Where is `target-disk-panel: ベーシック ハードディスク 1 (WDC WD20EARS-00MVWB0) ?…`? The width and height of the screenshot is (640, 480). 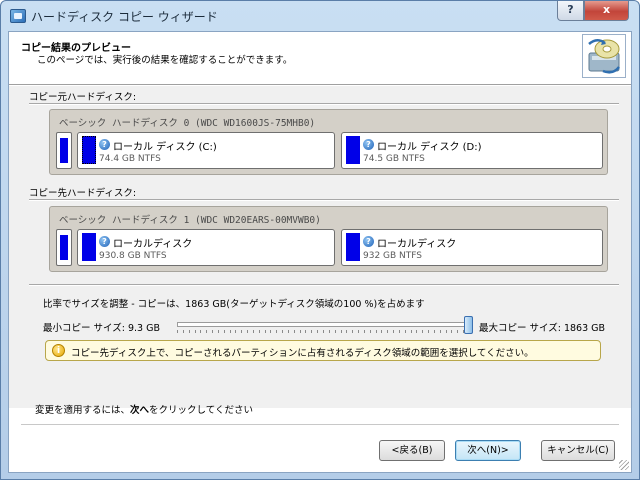 target-disk-panel: ベーシック ハードディスク 1 (WDC WD20EARS-00MVWB0) ?… is located at coordinates (328, 239).